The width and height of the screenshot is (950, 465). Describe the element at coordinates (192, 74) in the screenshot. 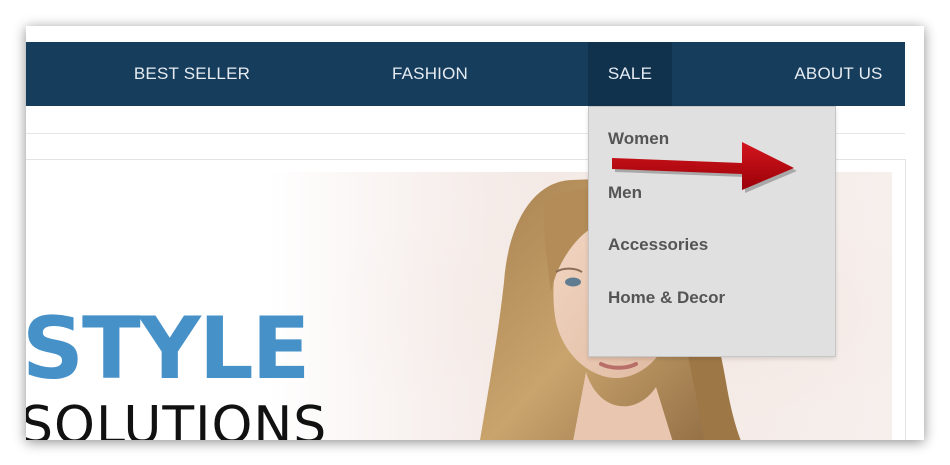

I see `nav-item-best-seller: BEST SELLER` at that location.